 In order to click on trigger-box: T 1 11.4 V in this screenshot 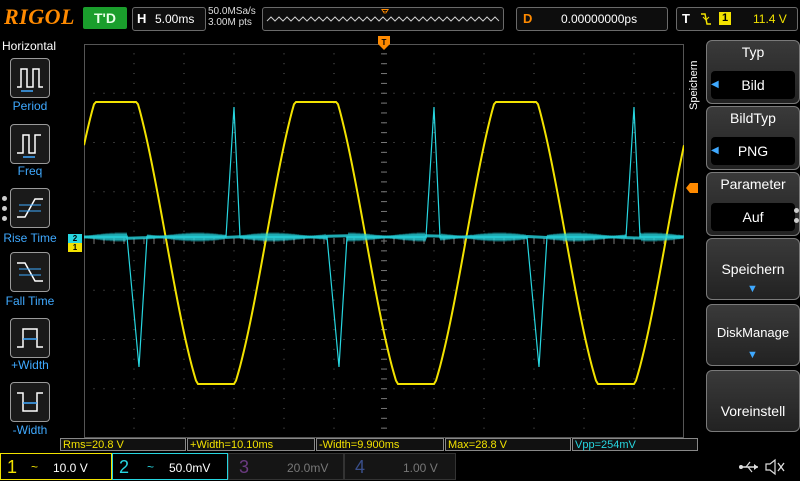, I will do `click(737, 19)`.